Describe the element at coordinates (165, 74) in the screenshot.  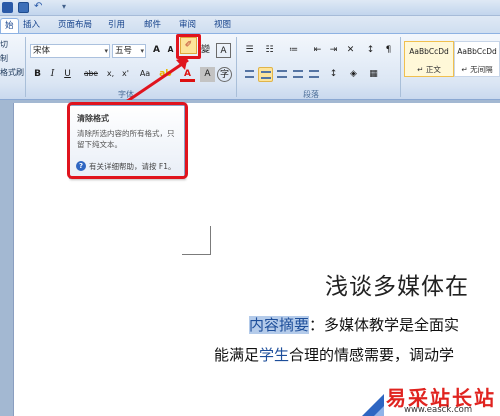
I see `highlight-color-icon: ab` at that location.